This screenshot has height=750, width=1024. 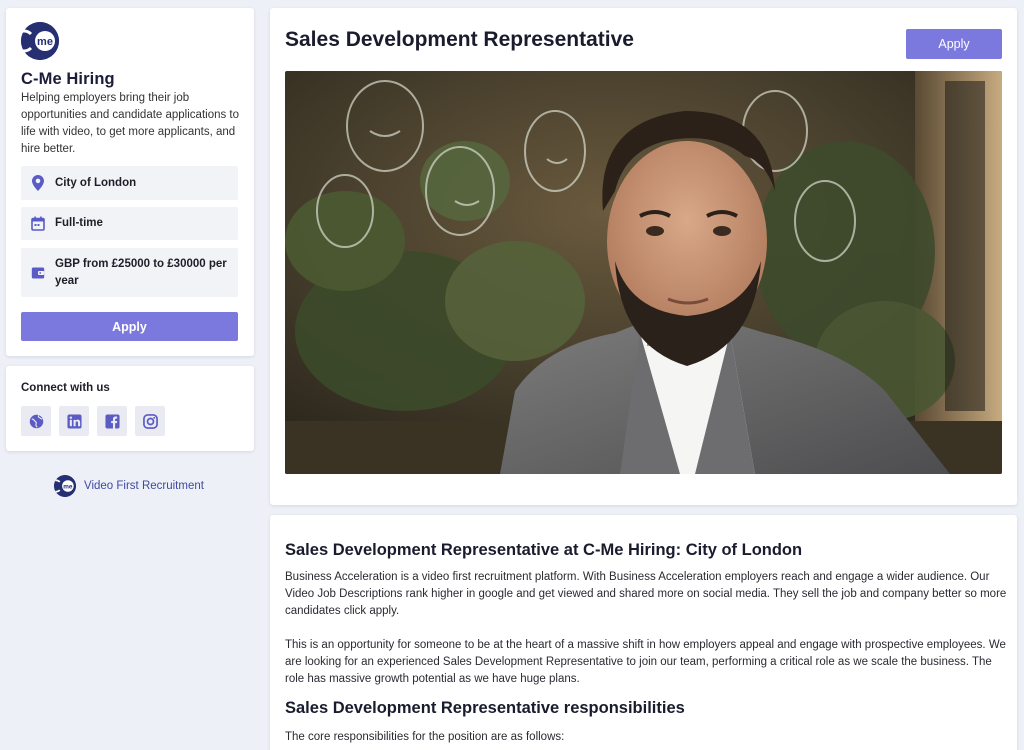 What do you see at coordinates (130, 408) in the screenshot?
I see `connect-card: Connect with us` at bounding box center [130, 408].